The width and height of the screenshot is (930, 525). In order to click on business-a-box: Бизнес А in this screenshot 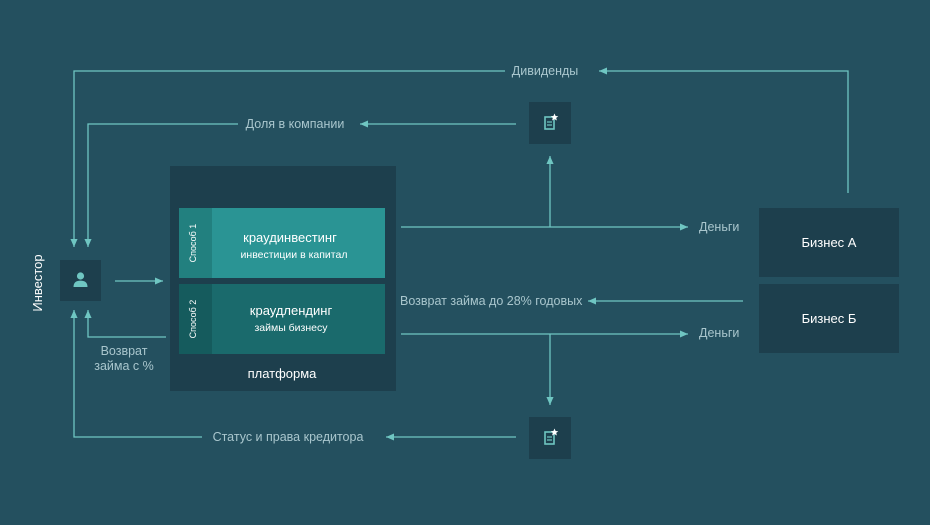, I will do `click(829, 242)`.